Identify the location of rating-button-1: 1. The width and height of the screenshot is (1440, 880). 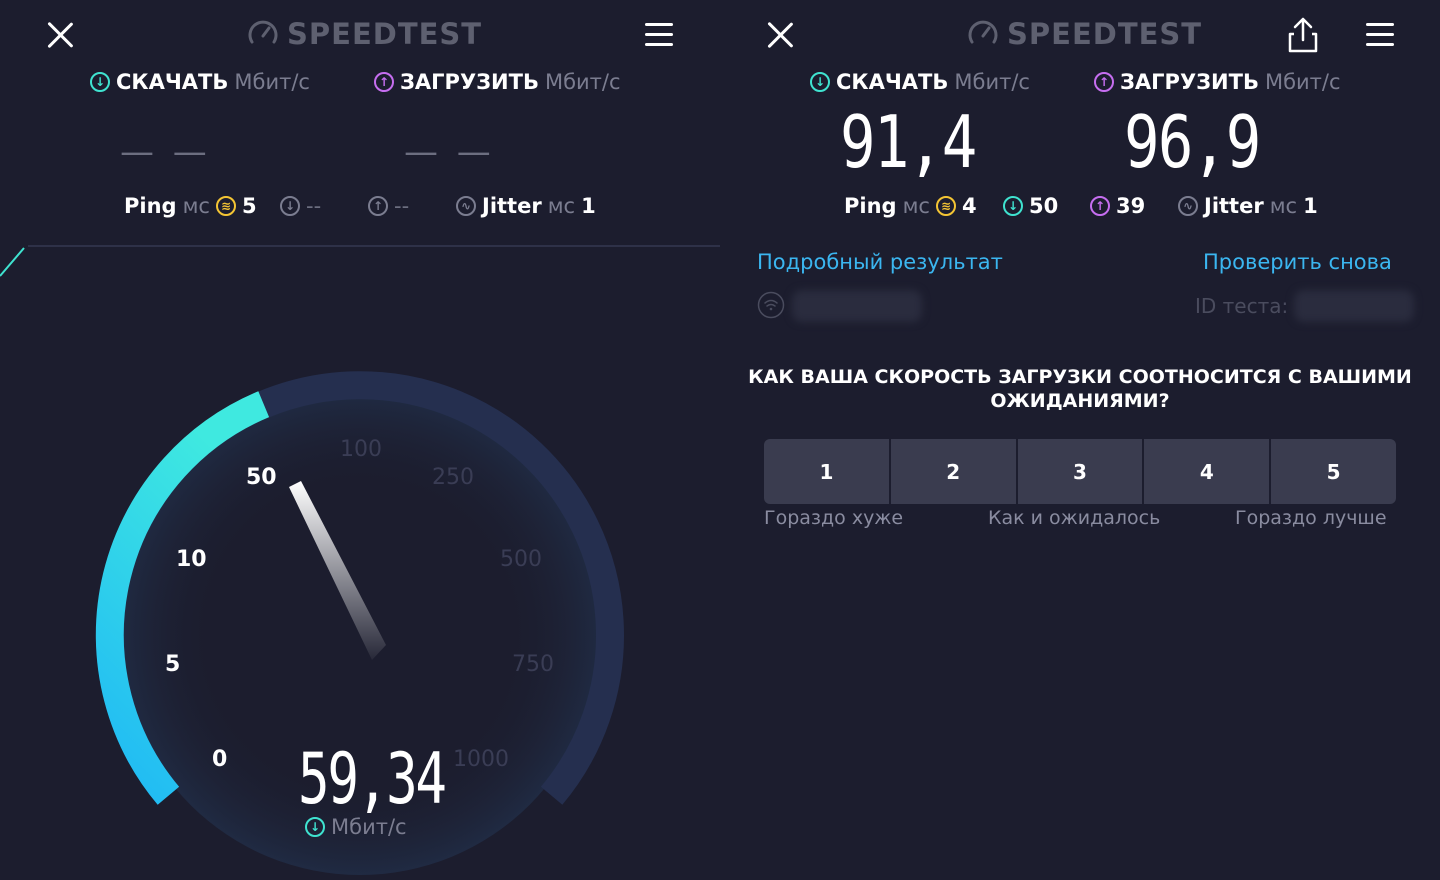
(826, 471).